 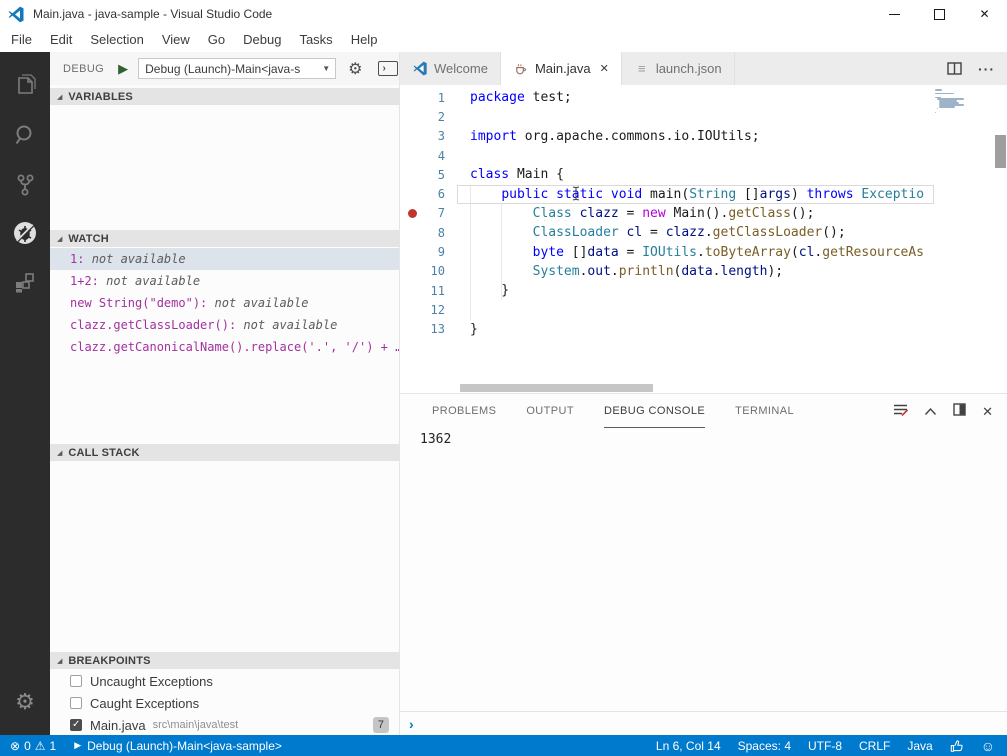 I want to click on vertical-scrollbar-thumb, so click(x=1000, y=151).